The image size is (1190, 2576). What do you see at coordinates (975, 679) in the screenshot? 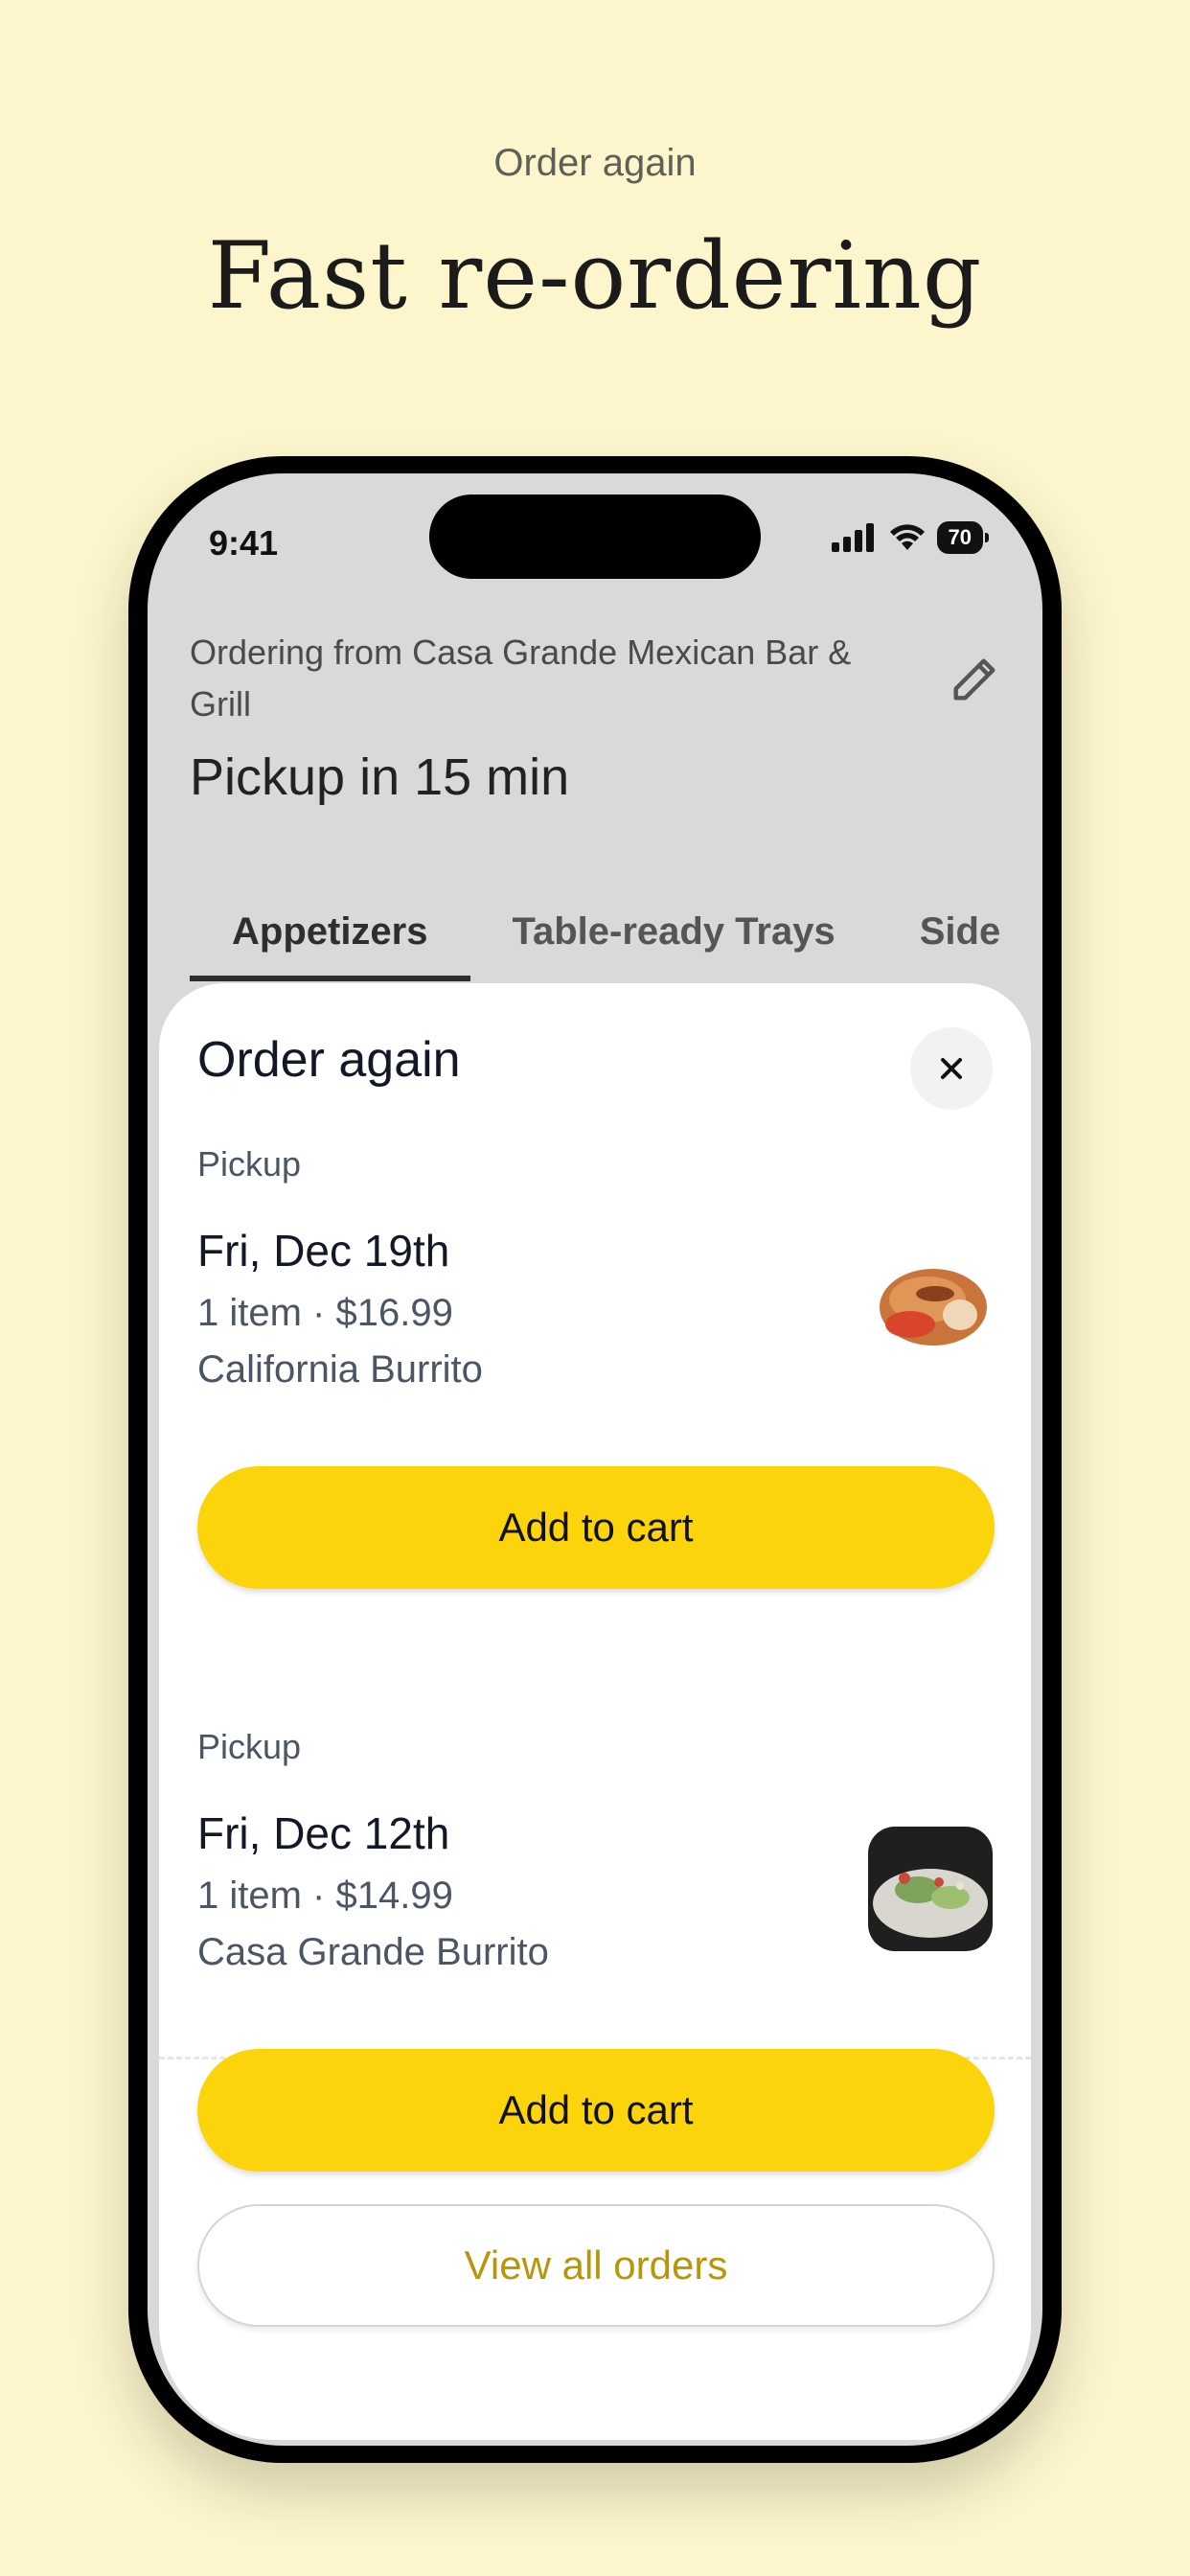
I see `pencil-icon` at bounding box center [975, 679].